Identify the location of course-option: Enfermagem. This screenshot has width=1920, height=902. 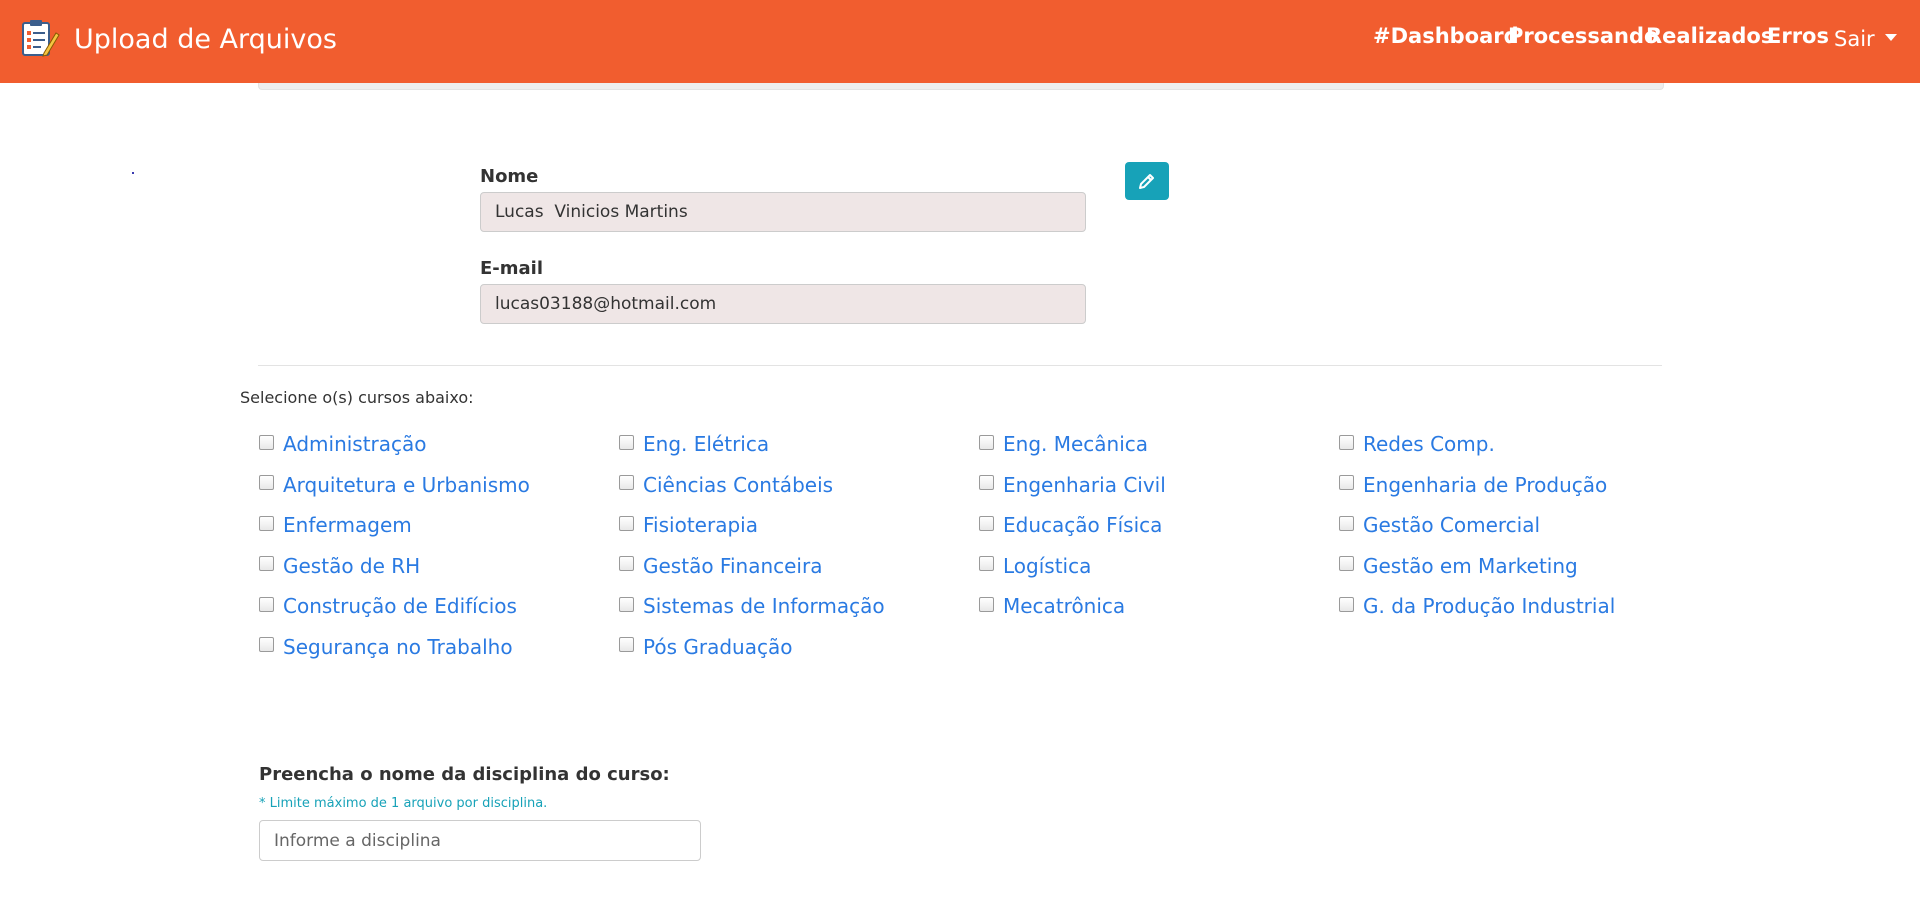
(439, 525).